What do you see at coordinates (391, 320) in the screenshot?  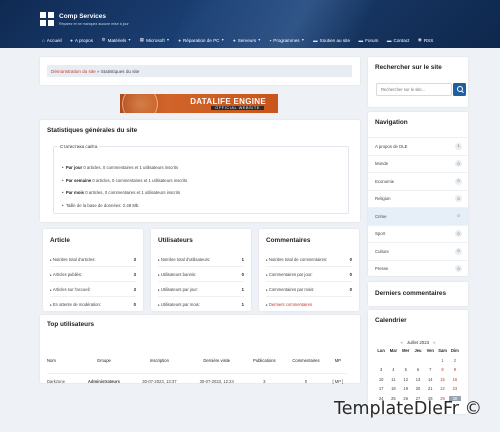 I see `calendar-title: Calendrier` at bounding box center [391, 320].